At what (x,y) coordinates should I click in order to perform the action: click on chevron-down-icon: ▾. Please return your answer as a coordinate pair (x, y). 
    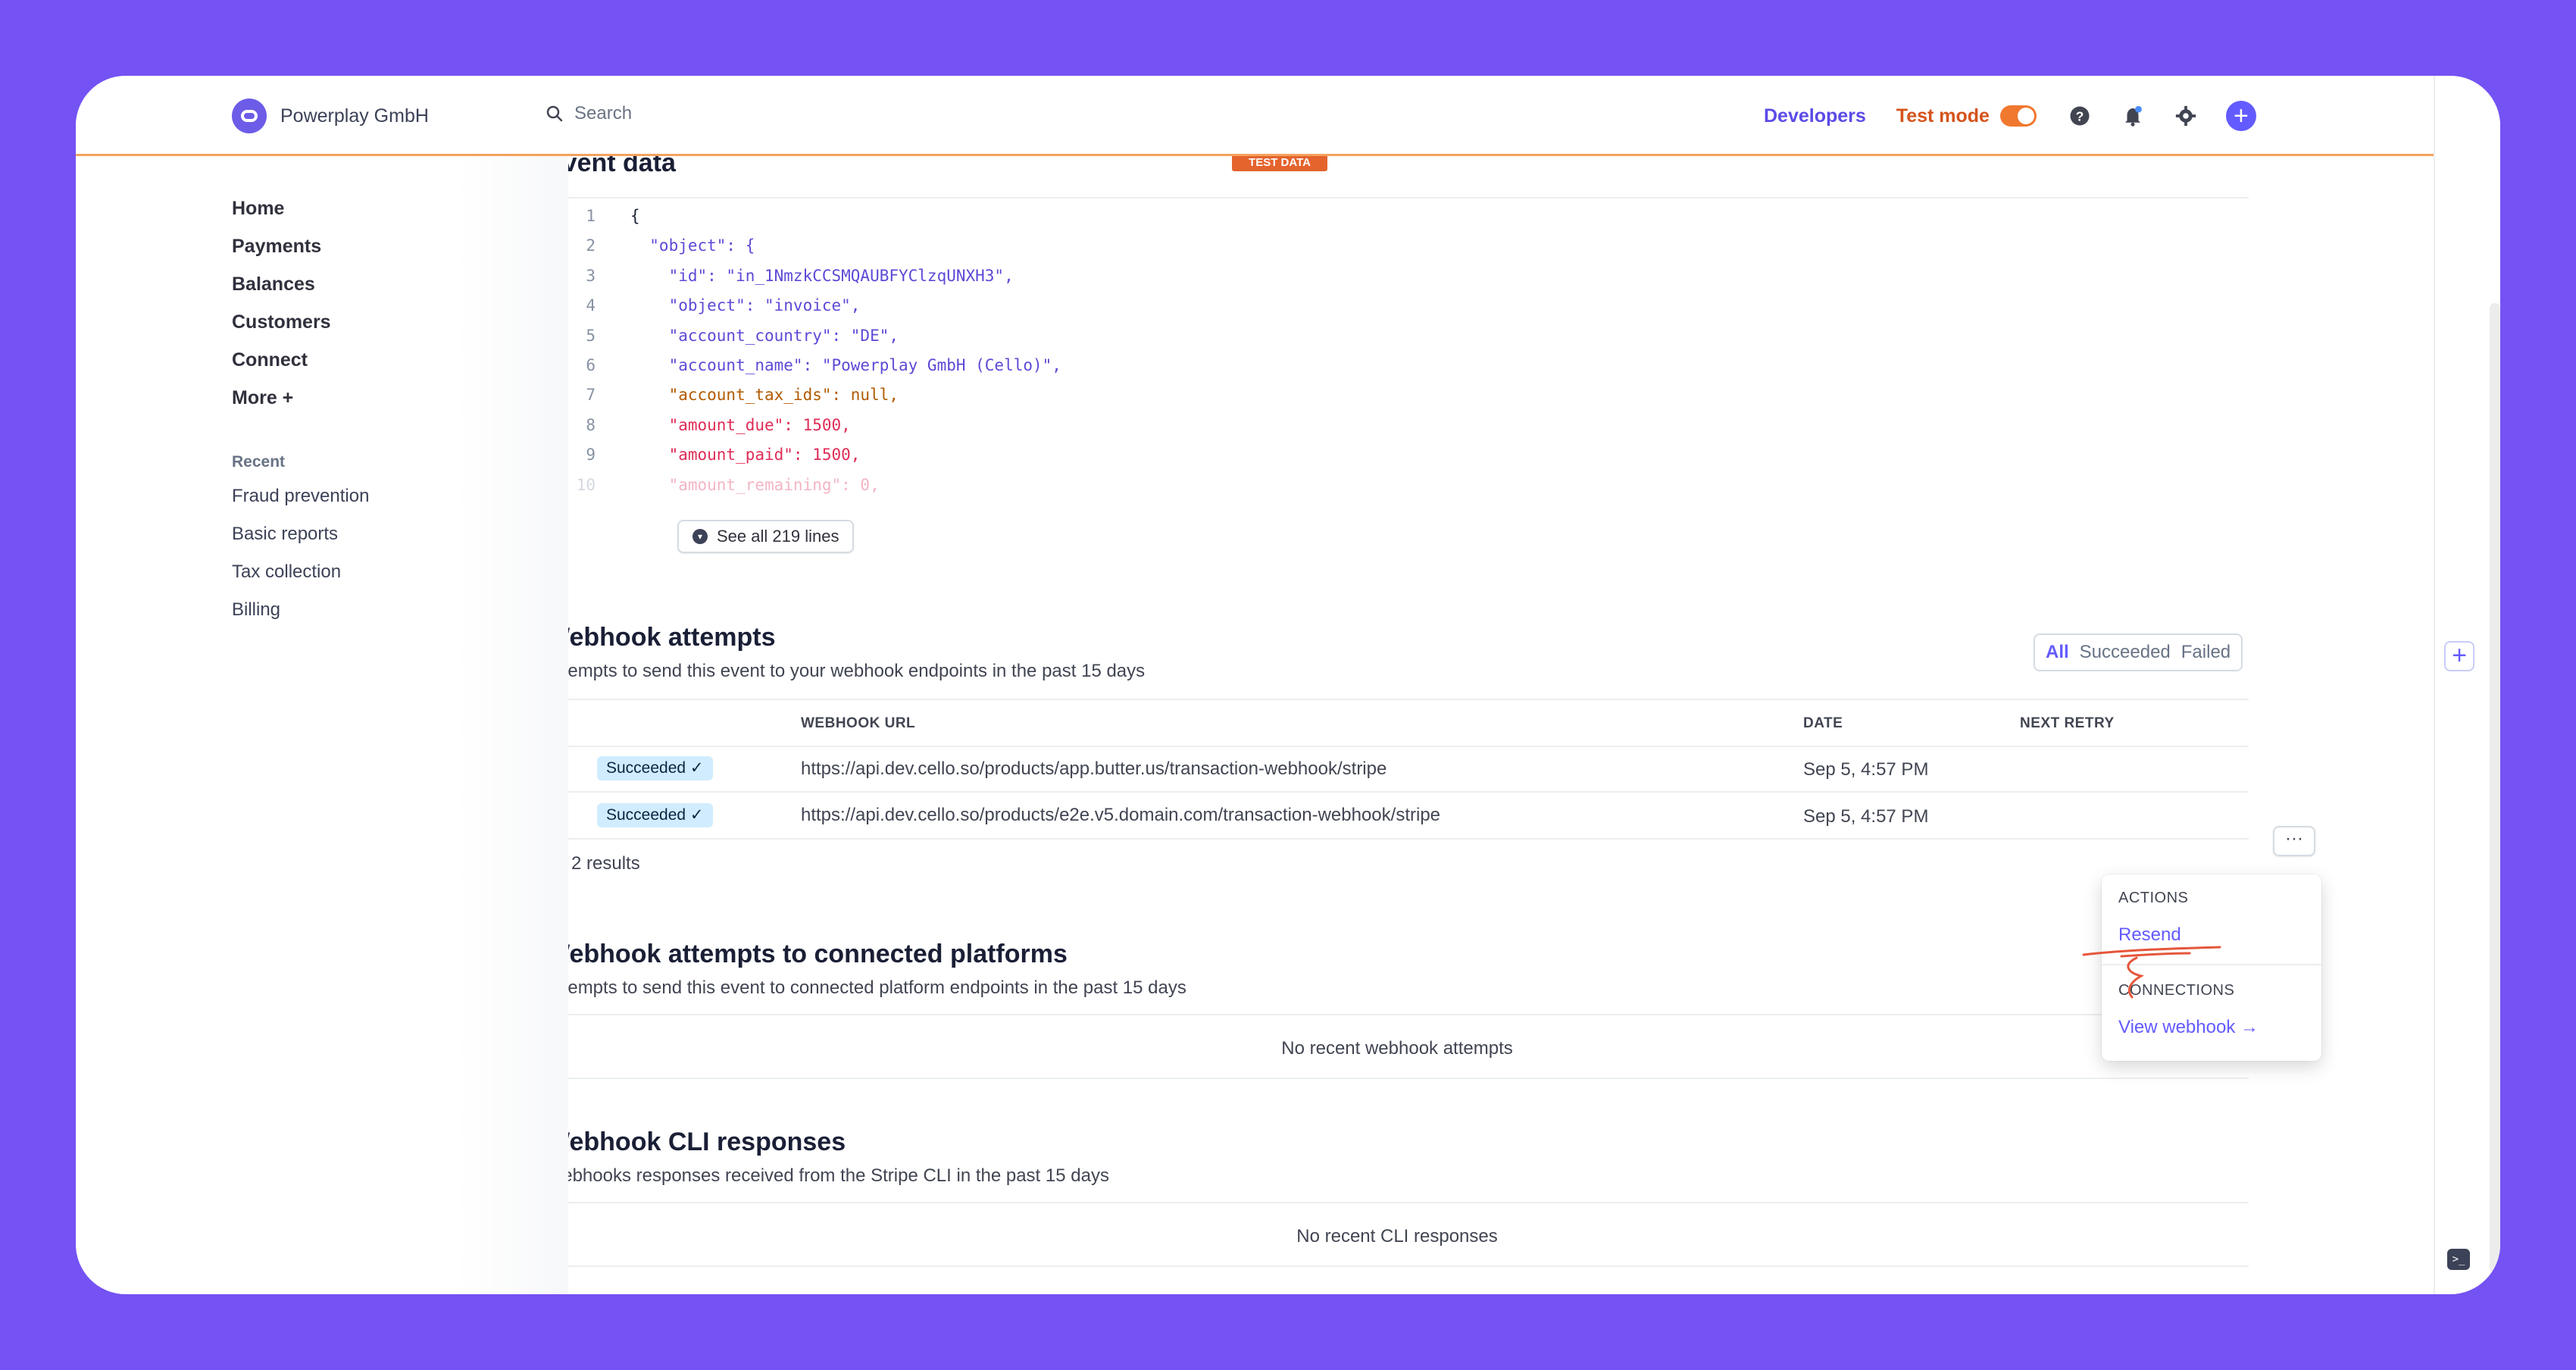
    Looking at the image, I should click on (700, 536).